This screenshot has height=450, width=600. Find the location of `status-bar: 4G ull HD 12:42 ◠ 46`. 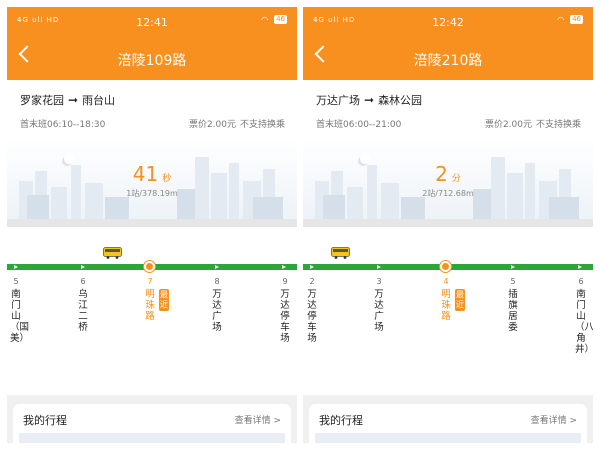

status-bar: 4G ull HD 12:42 ◠ 46 is located at coordinates (448, 21).